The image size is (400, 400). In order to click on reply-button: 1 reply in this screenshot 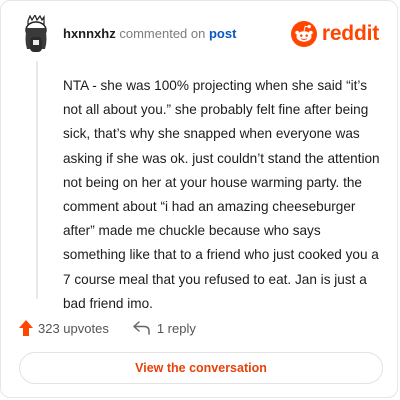, I will do `click(164, 328)`.